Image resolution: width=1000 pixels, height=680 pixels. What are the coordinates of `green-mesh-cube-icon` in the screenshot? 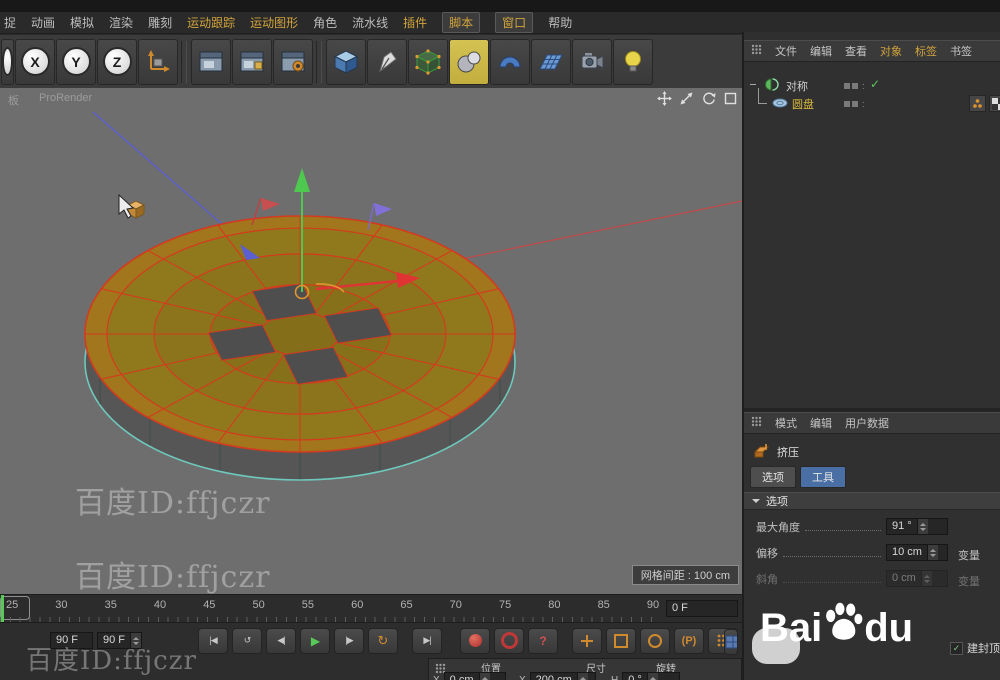 It's located at (428, 62).